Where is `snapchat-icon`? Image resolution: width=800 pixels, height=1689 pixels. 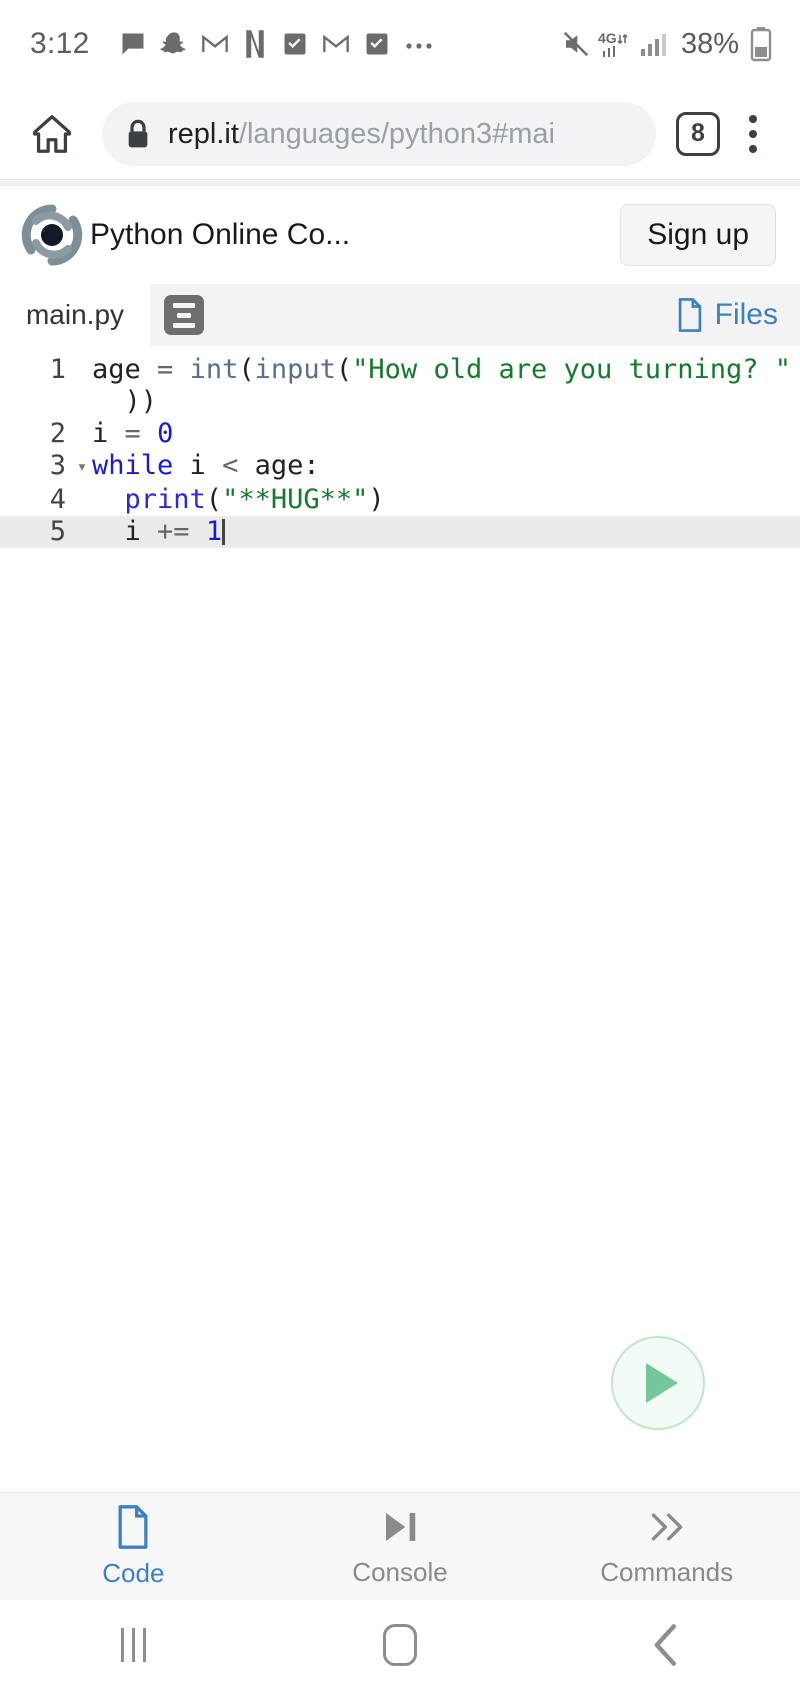
snapchat-icon is located at coordinates (173, 44).